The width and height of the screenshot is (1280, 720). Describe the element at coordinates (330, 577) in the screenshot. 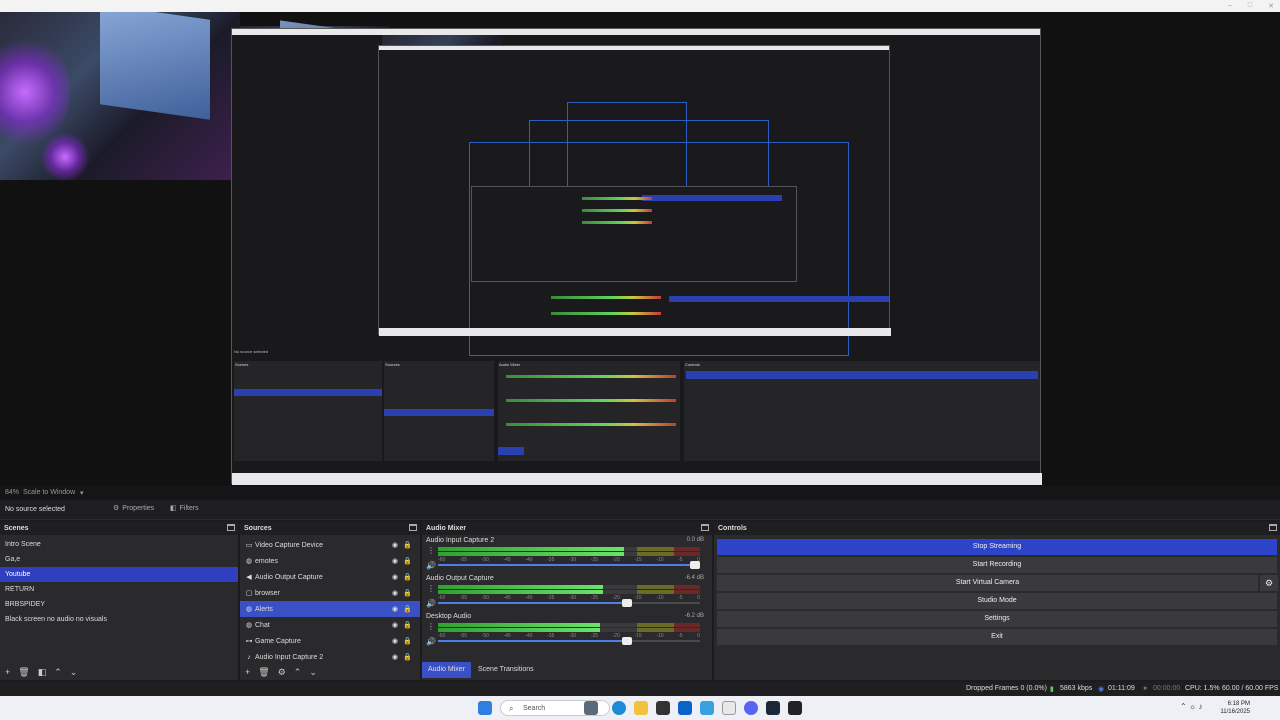

I see `source-item: ◀ Audio Output Capture ◉ 🔒` at that location.